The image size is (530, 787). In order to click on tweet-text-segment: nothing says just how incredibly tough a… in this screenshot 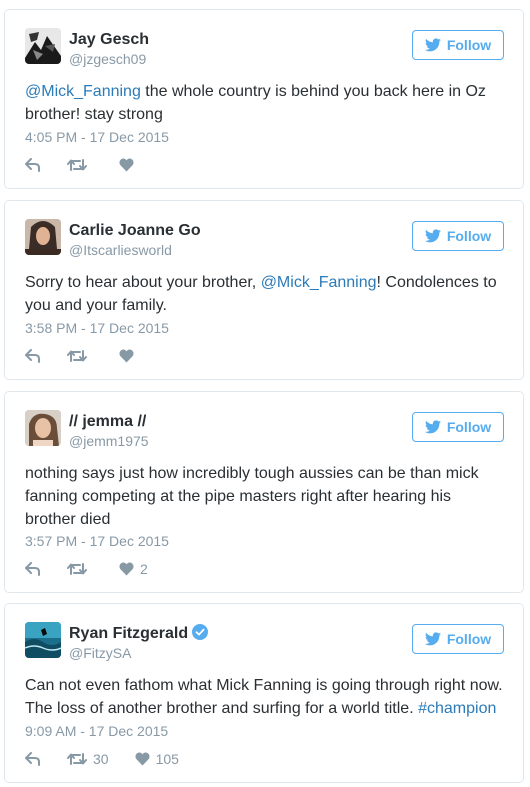, I will do `click(252, 496)`.